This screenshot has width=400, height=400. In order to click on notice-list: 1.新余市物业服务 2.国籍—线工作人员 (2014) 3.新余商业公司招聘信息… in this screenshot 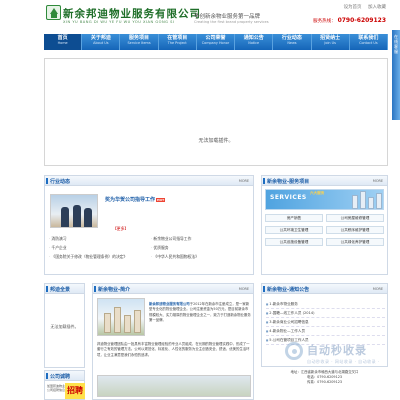, I will do `click(325, 322)`.